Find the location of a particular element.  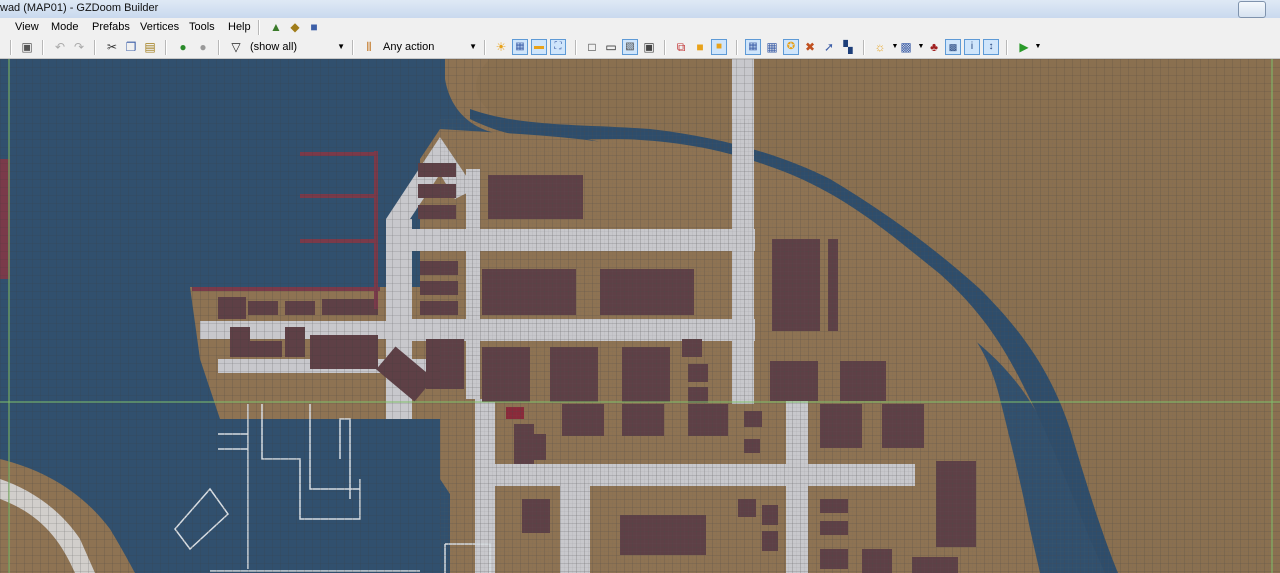

window-title: wad (MAP01) - GZDoom Builder is located at coordinates (79, 8).